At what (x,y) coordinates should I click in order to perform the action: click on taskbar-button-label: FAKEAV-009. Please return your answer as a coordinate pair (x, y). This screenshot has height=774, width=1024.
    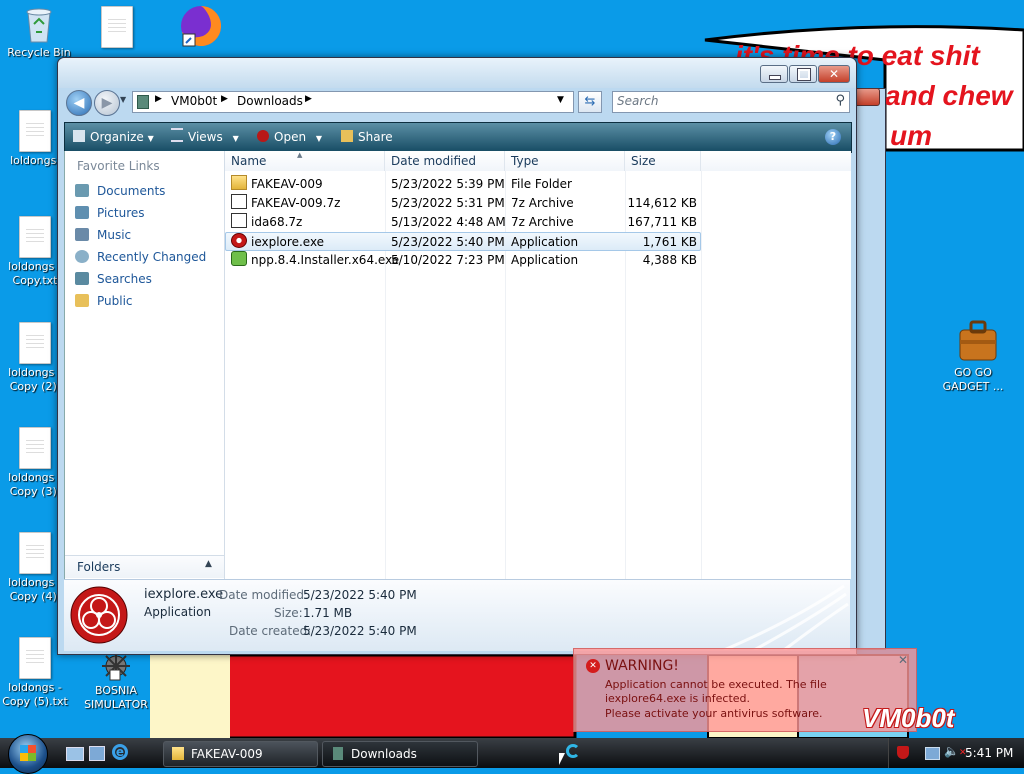
    Looking at the image, I should click on (227, 754).